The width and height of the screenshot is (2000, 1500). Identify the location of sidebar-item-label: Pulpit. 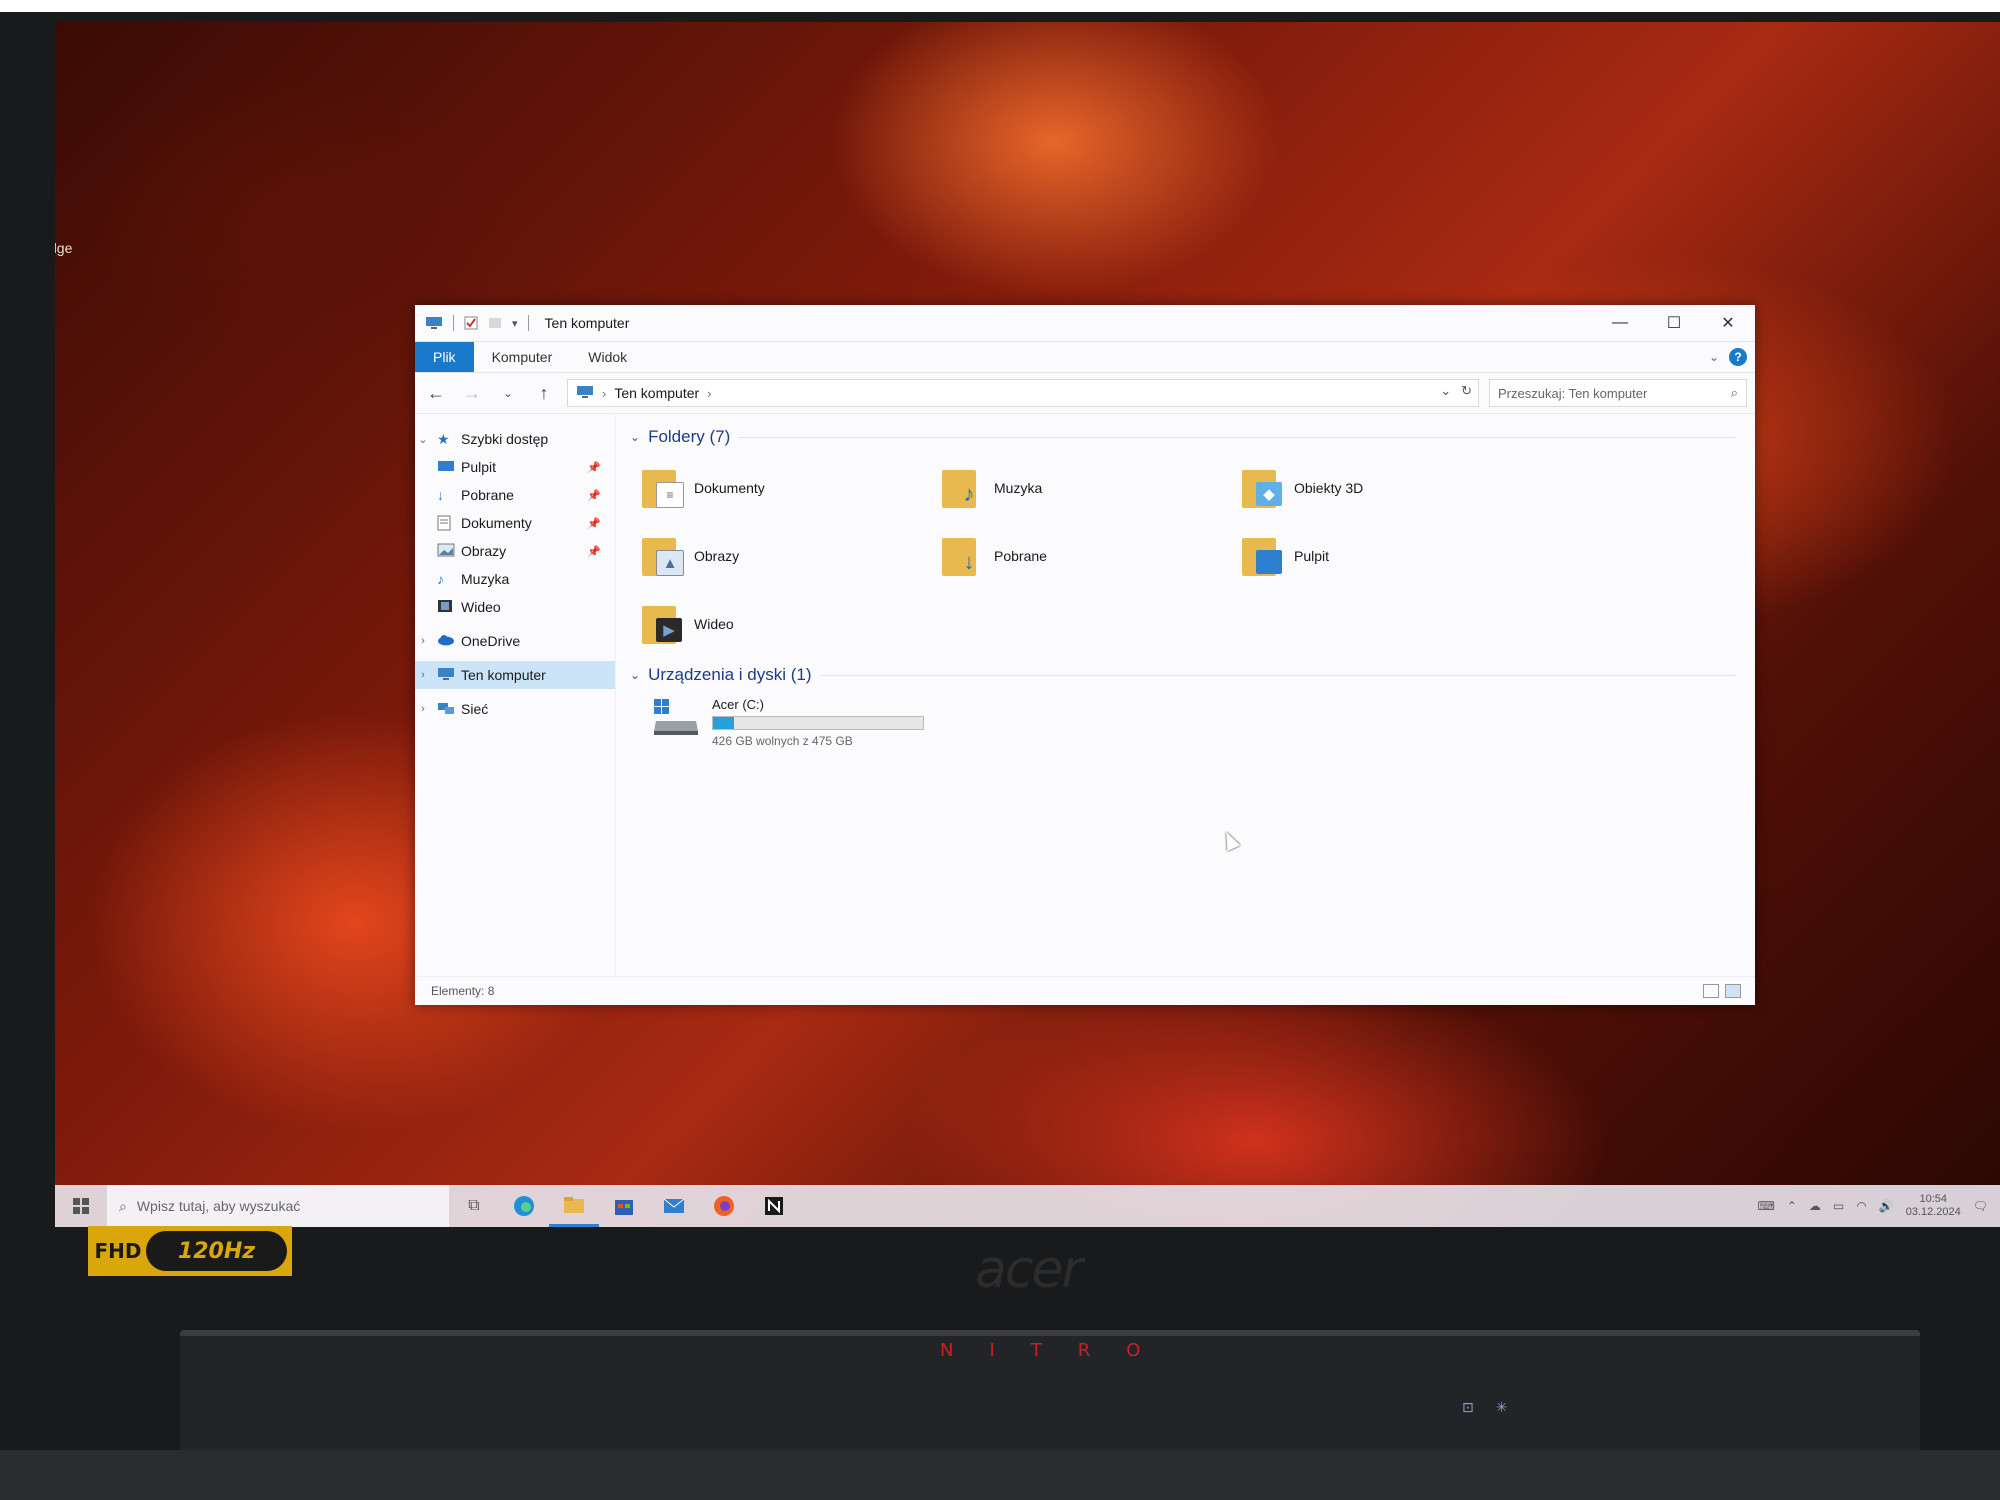
(479, 467).